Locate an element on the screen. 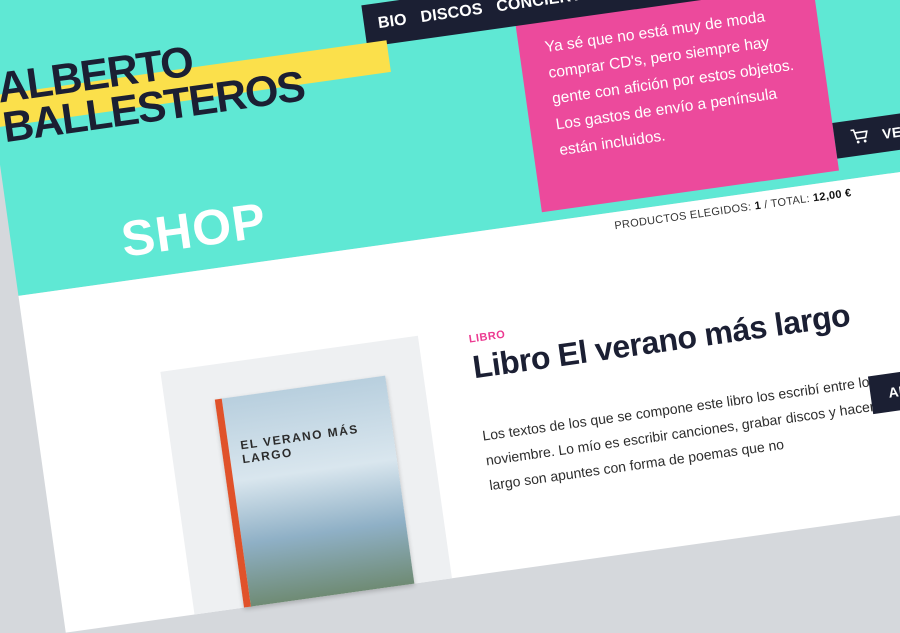  nav-item-bio: BIO is located at coordinates (392, 22).